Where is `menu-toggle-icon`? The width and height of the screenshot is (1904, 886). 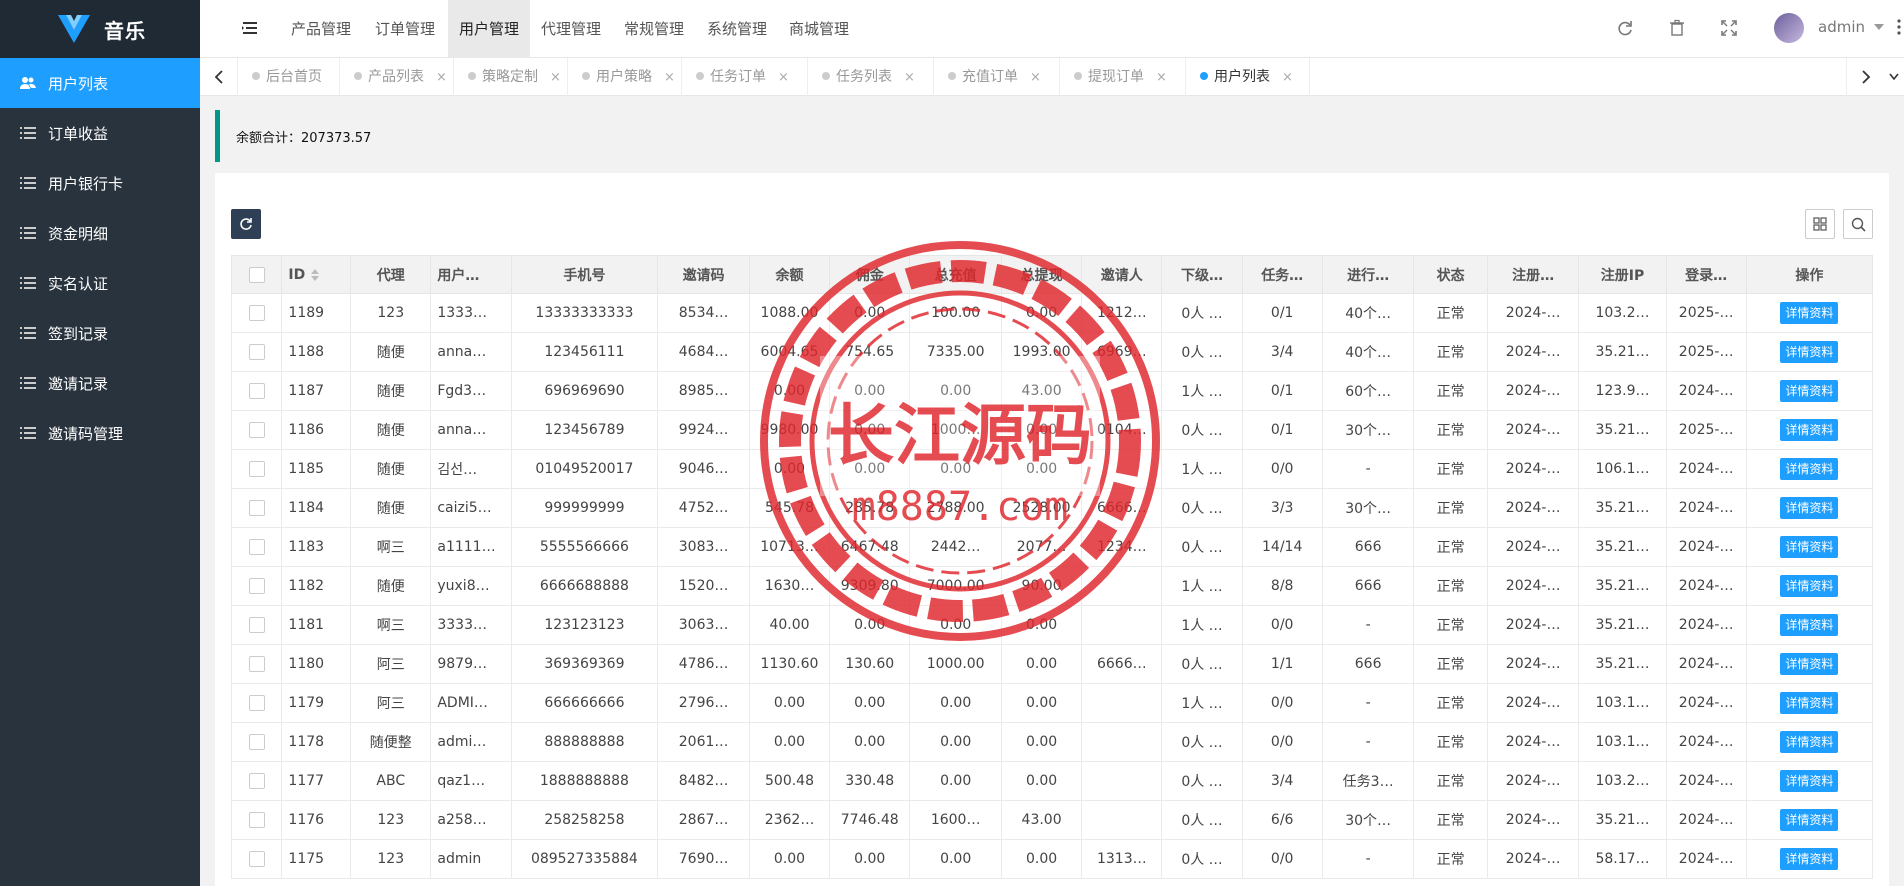 menu-toggle-icon is located at coordinates (250, 28).